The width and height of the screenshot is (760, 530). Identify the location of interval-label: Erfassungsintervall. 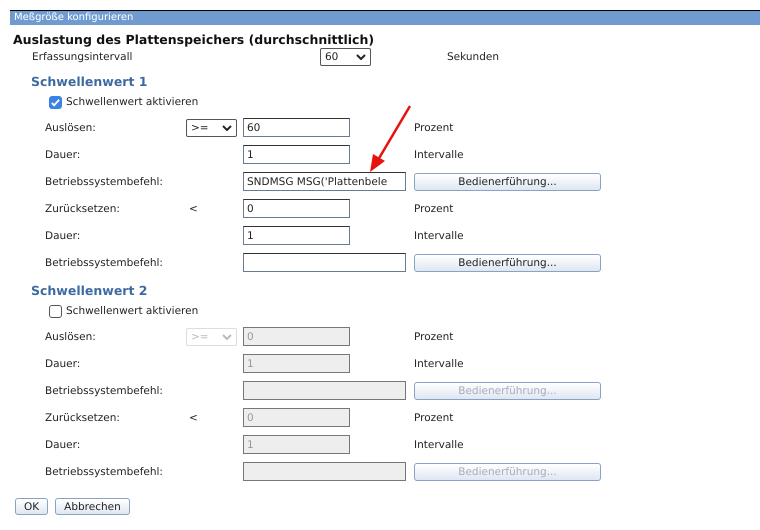
(83, 57).